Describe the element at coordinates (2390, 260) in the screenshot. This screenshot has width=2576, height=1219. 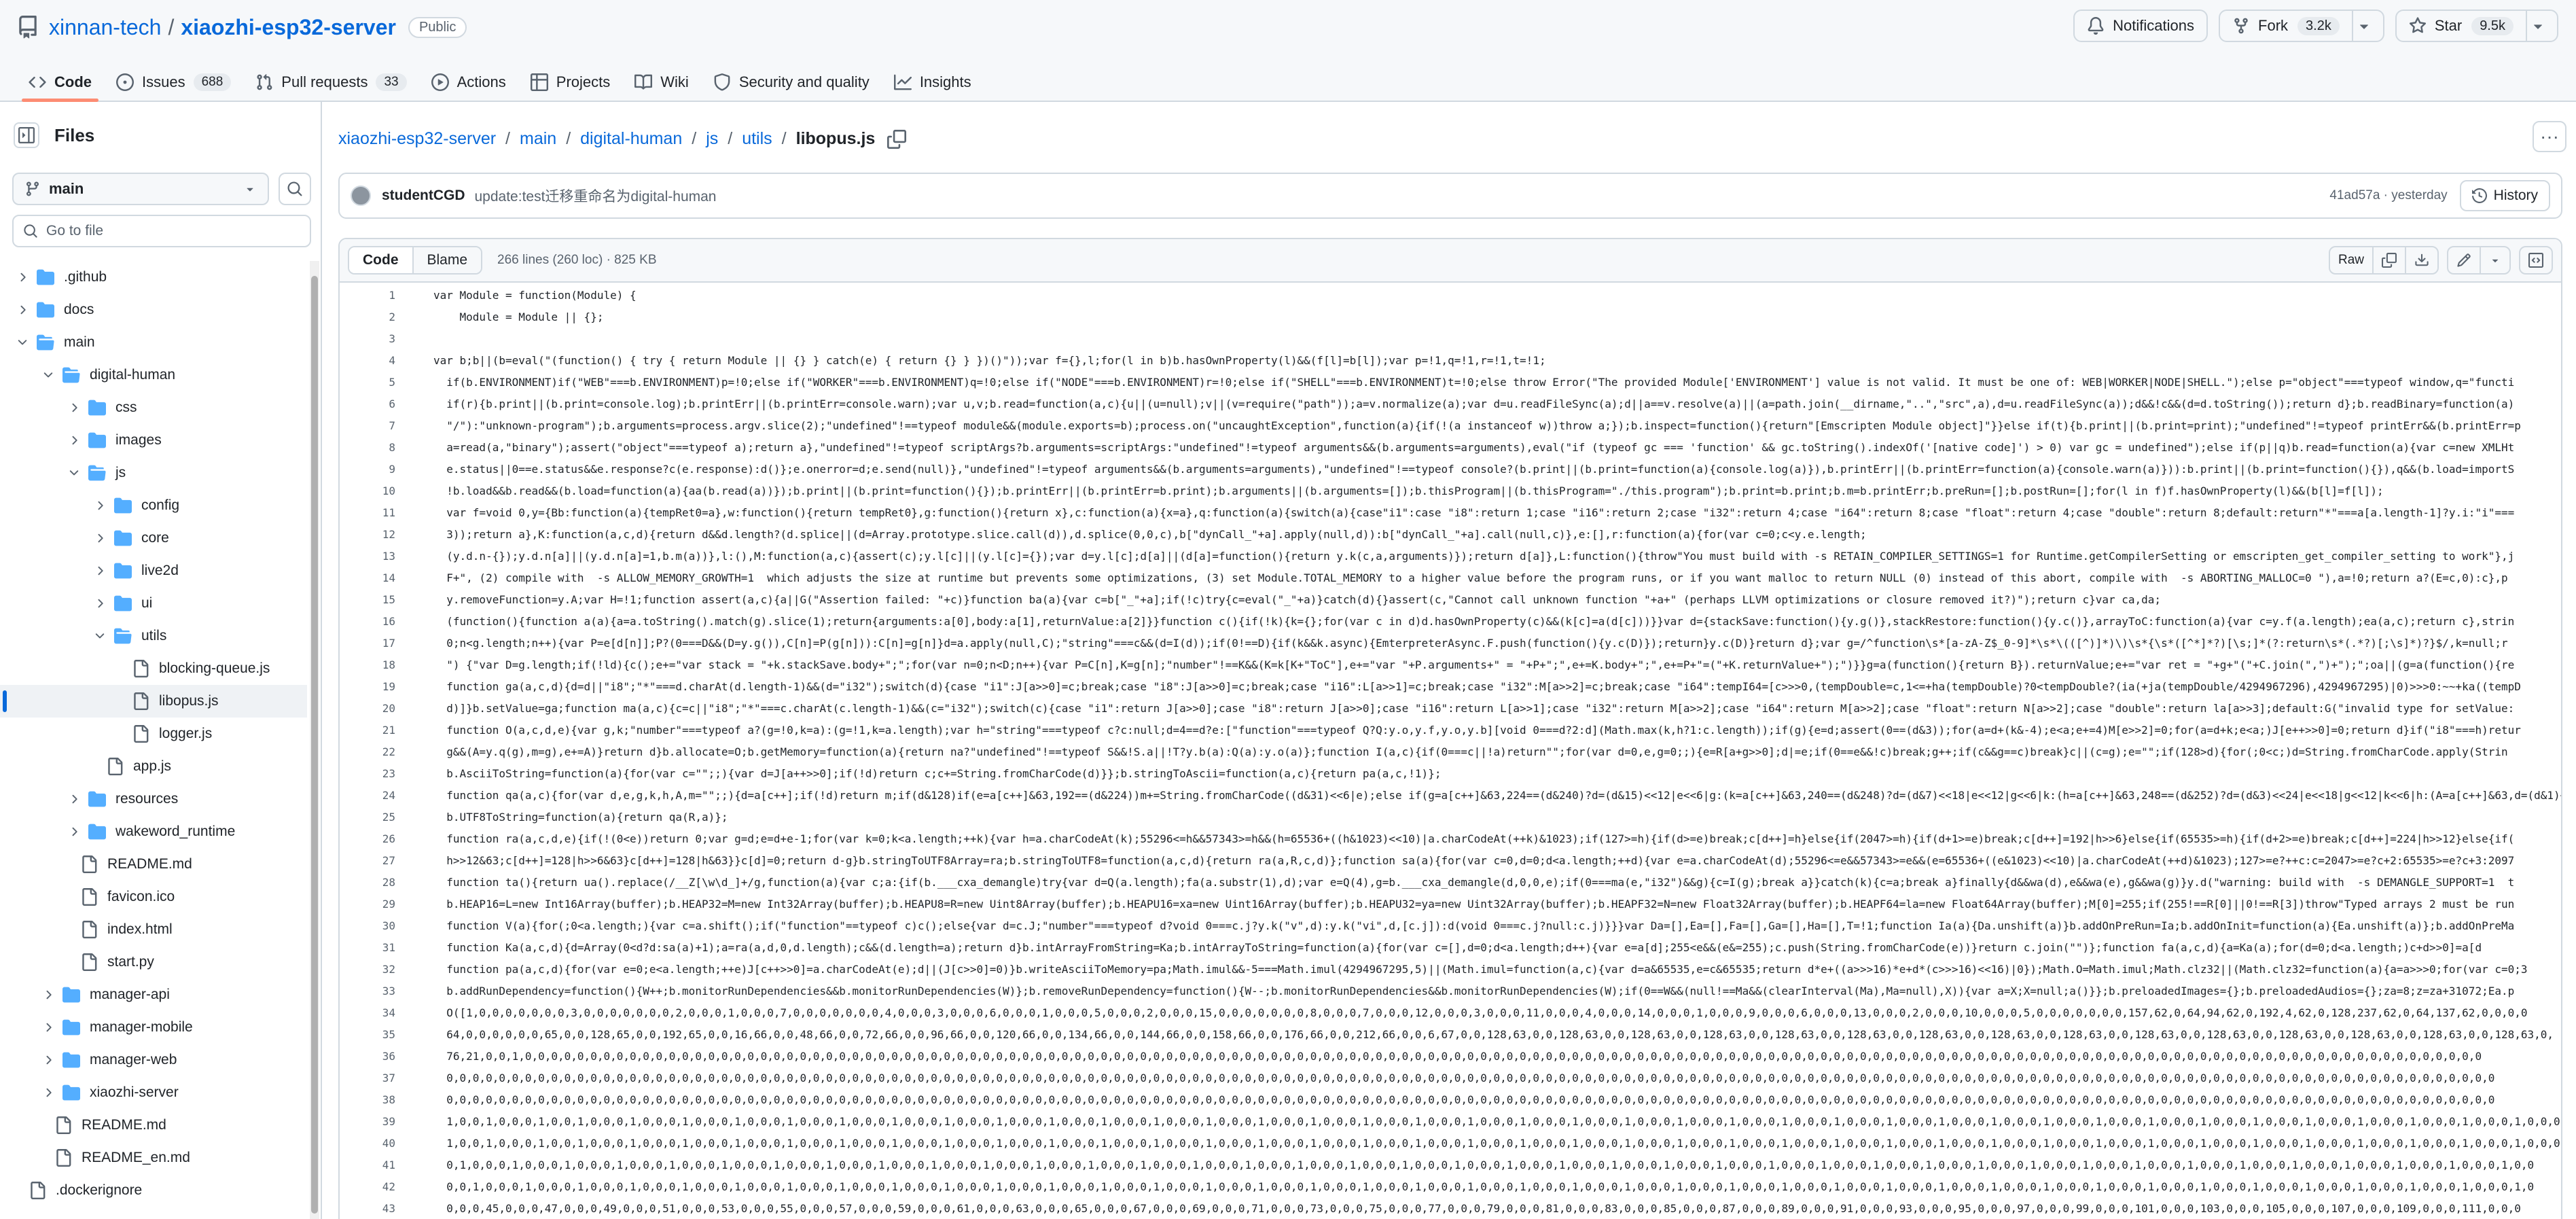
I see `copy-raw-button` at that location.